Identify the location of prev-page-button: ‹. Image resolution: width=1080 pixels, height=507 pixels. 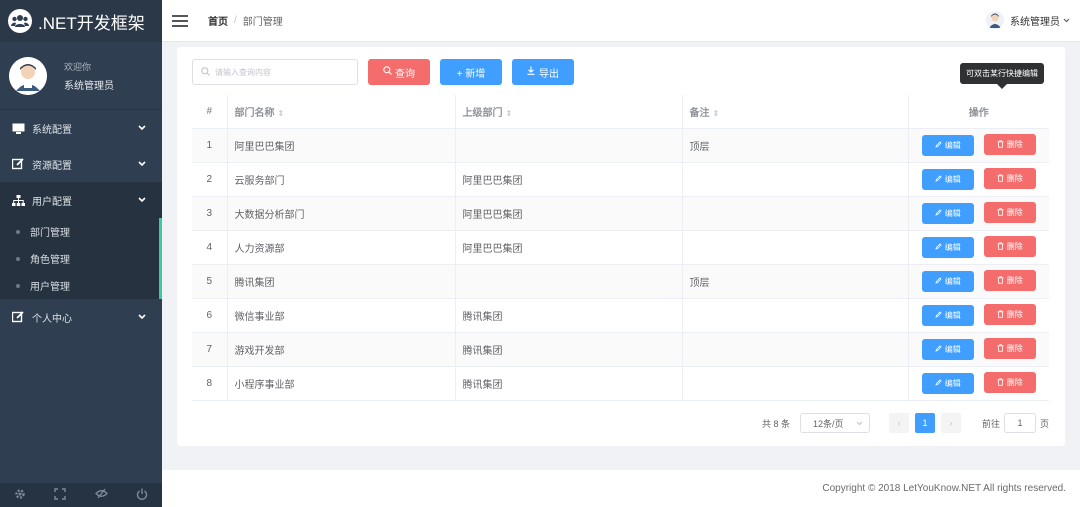
(898, 423).